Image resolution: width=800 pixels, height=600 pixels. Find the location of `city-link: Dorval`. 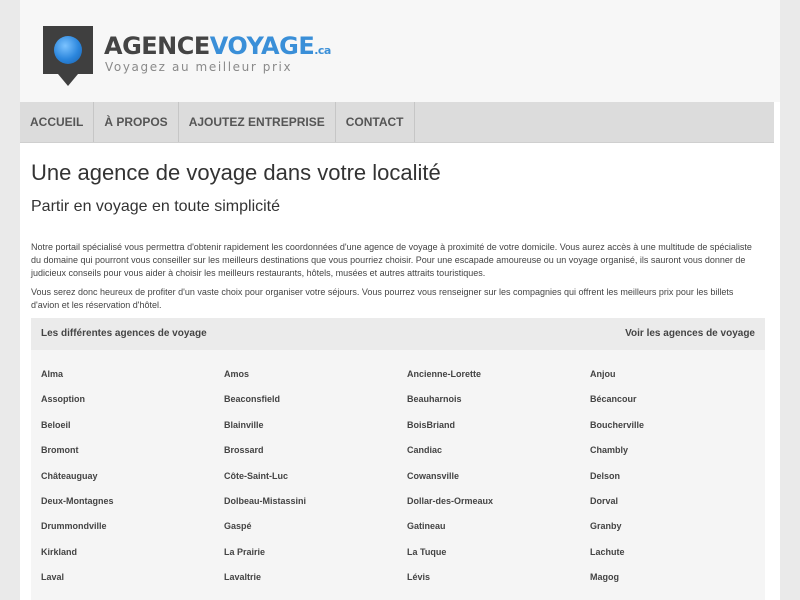

city-link: Dorval is located at coordinates (604, 501).